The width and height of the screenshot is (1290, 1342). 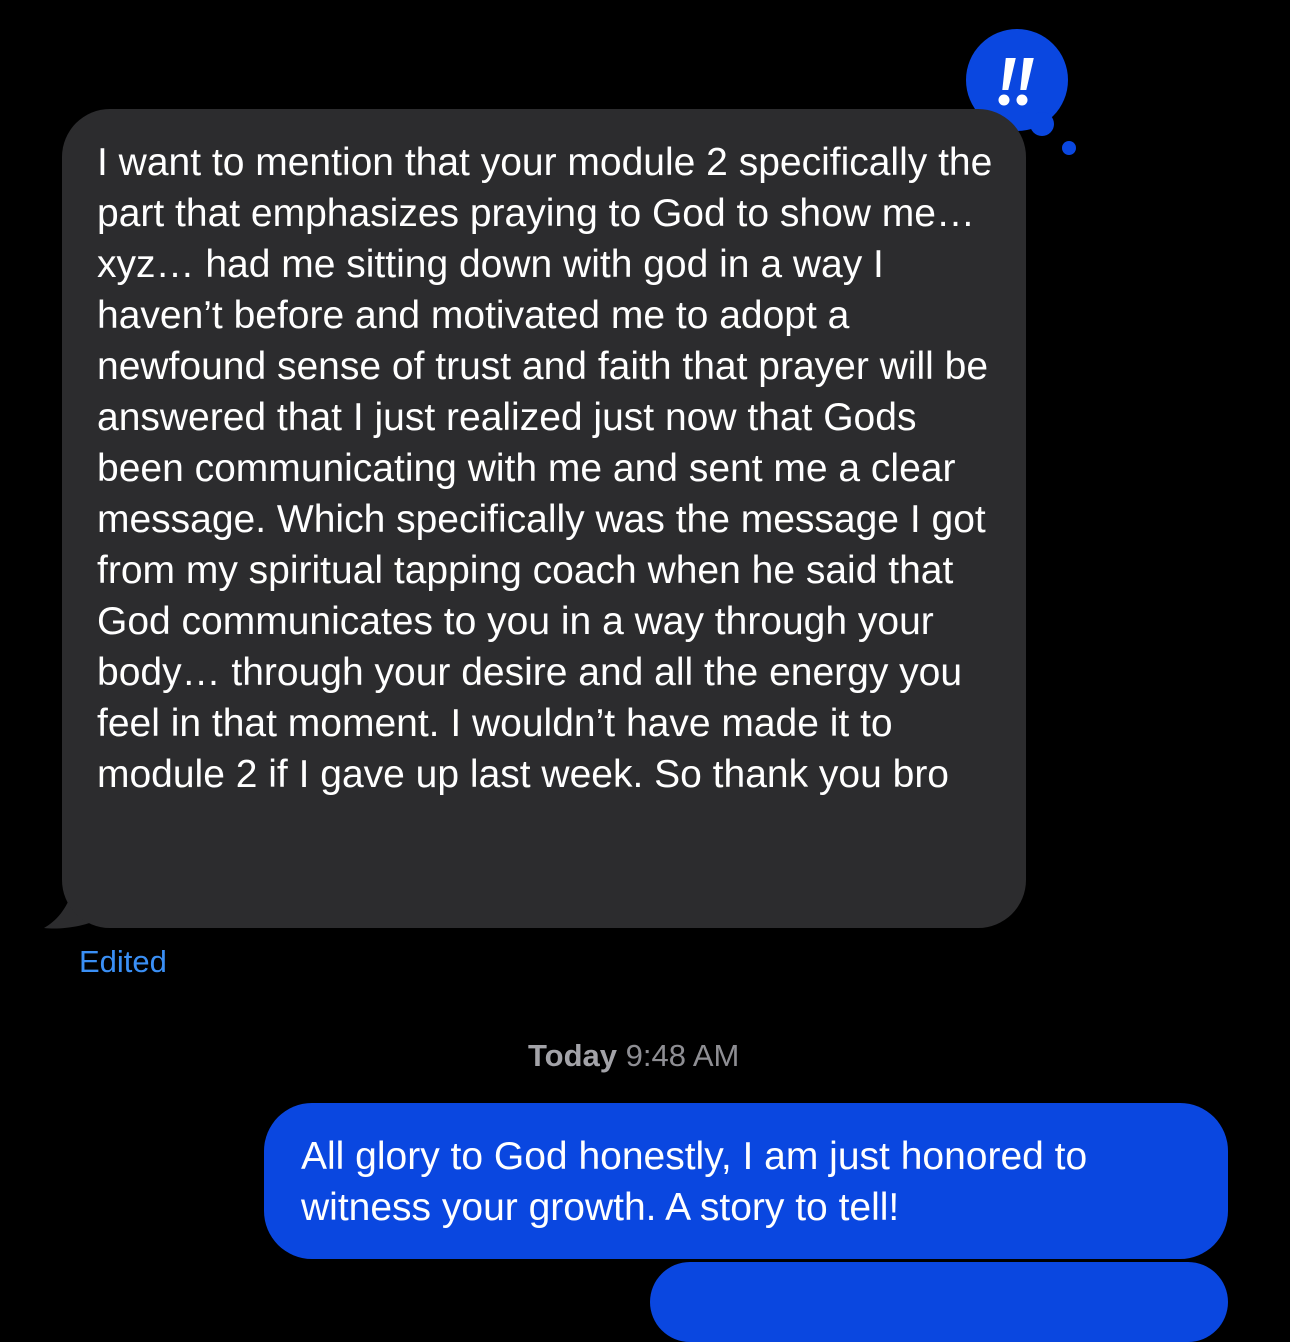 I want to click on outgoing-message-bubble-partial, so click(x=939, y=1302).